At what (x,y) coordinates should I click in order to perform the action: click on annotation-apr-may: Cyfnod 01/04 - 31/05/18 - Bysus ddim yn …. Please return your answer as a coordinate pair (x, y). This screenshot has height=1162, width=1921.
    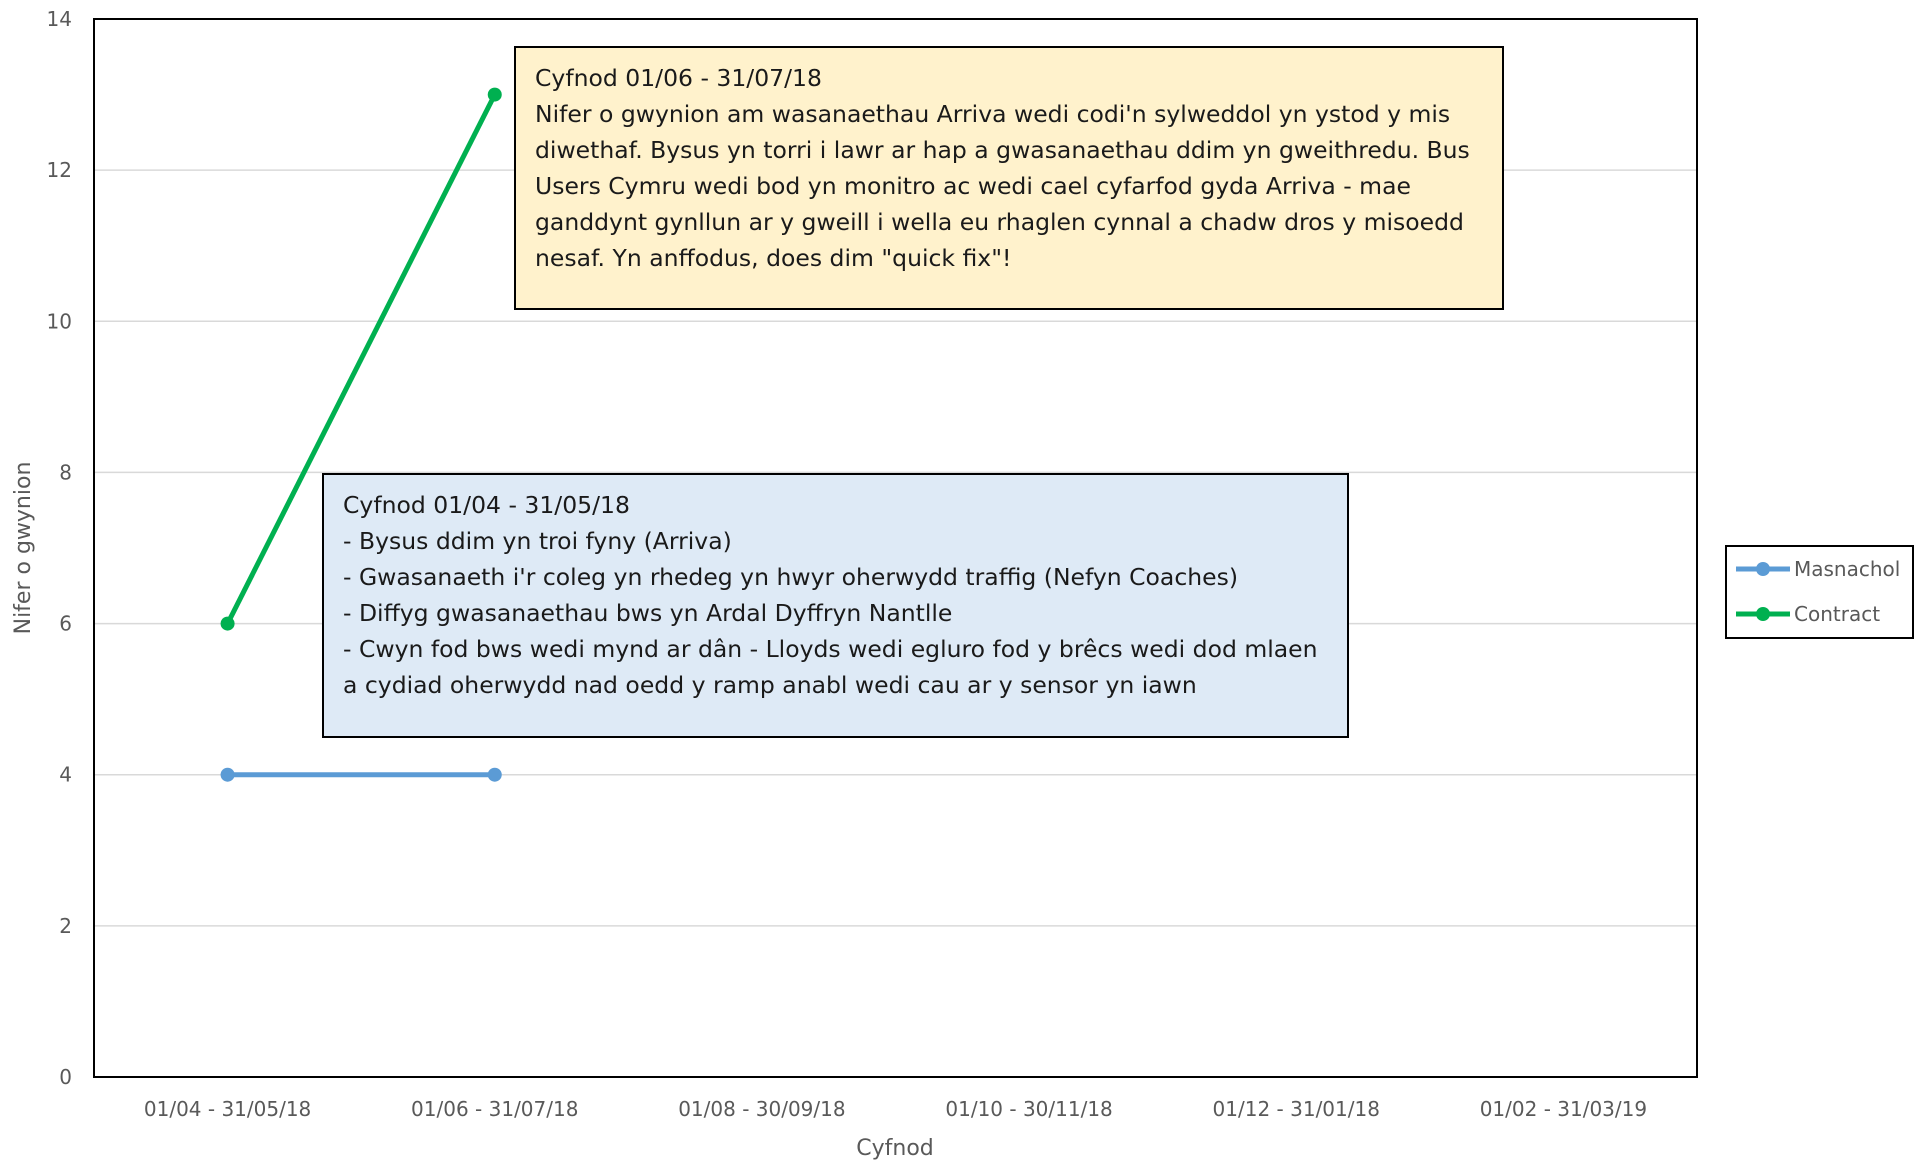
    Looking at the image, I should click on (835, 605).